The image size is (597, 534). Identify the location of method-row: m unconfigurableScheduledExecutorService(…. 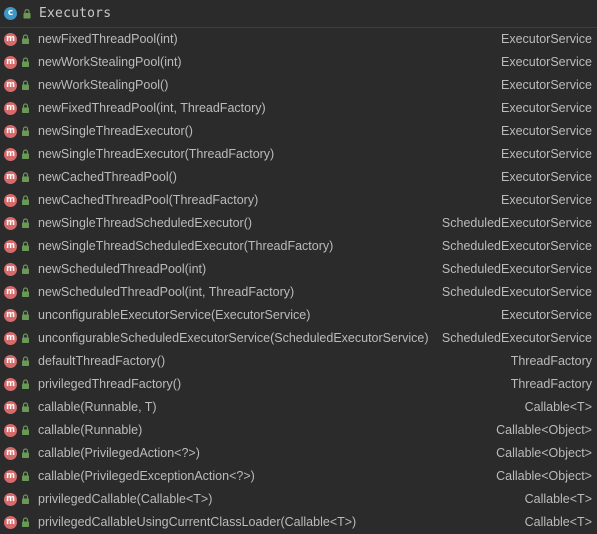
(298, 338).